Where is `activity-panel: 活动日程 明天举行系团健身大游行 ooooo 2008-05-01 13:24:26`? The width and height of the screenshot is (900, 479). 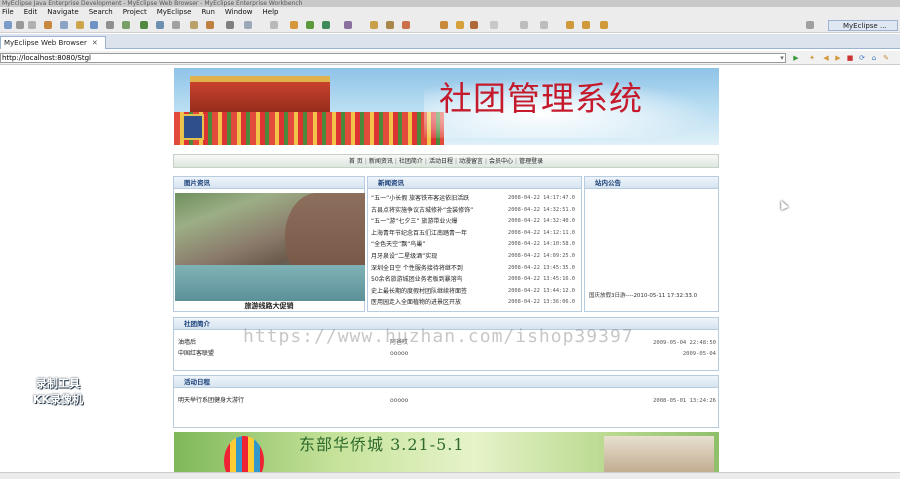
activity-panel: 活动日程 明天举行系团健身大游行 ooooo 2008-05-01 13:24:26 is located at coordinates (446, 401).